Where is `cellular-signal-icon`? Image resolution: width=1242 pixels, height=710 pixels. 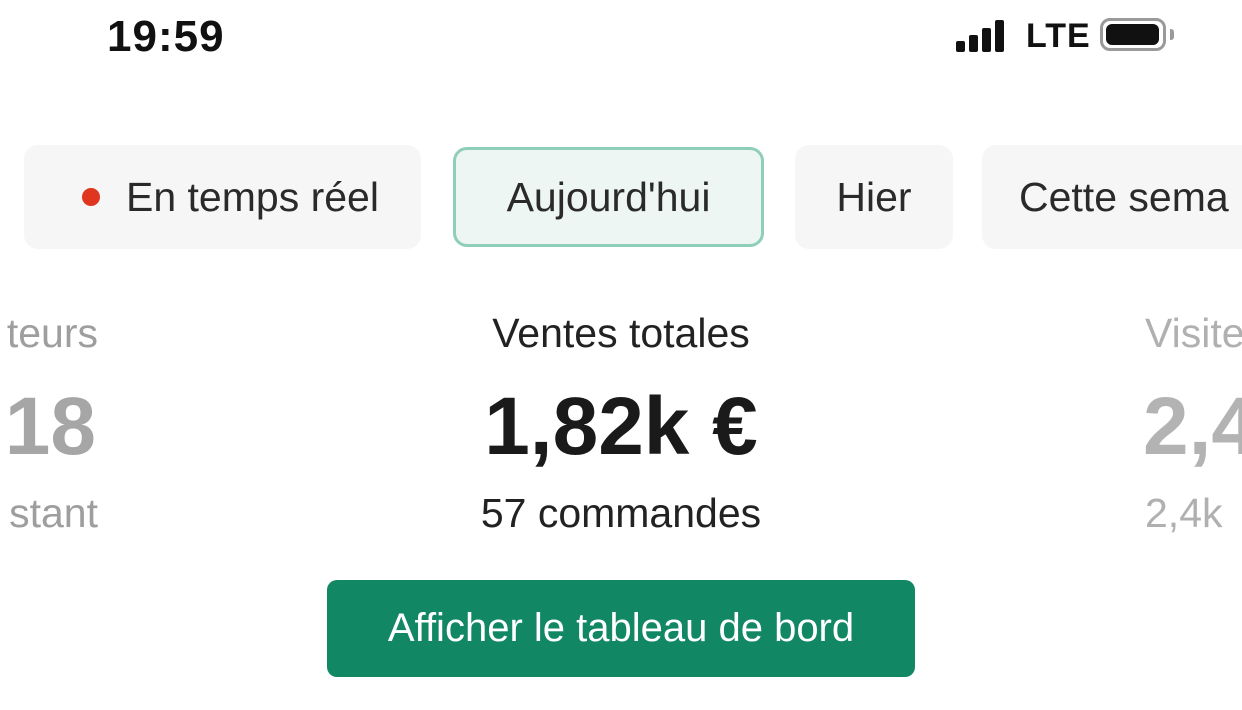 cellular-signal-icon is located at coordinates (984, 35).